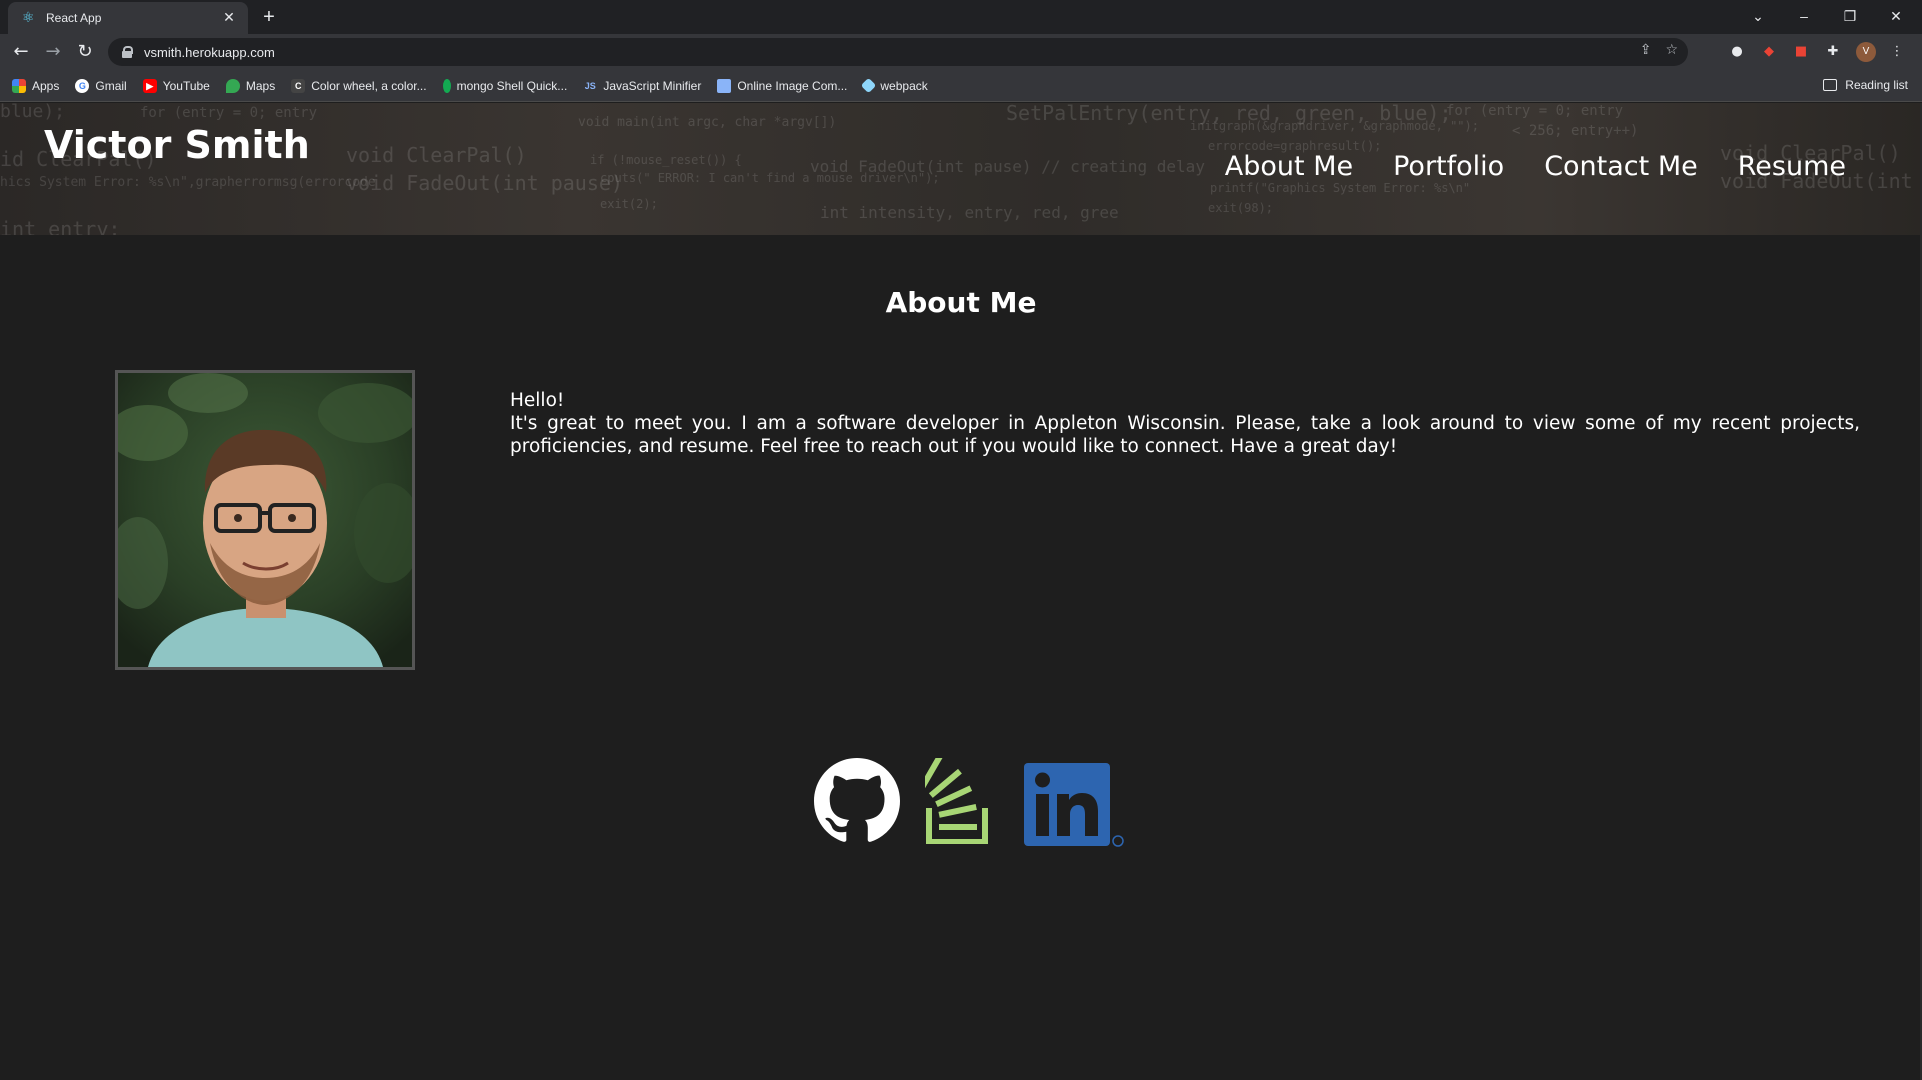  What do you see at coordinates (28, 18) in the screenshot?
I see `react-favicon-icon: ⚛` at bounding box center [28, 18].